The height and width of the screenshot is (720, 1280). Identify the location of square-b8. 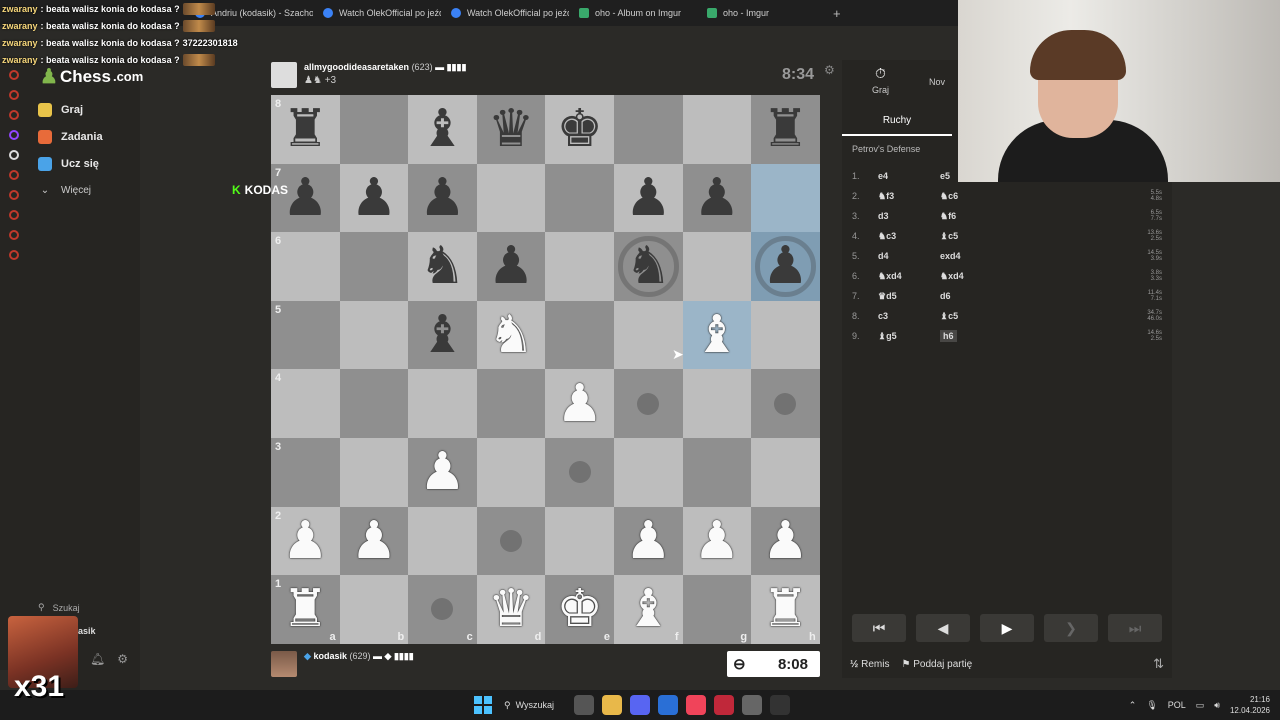
(374, 129).